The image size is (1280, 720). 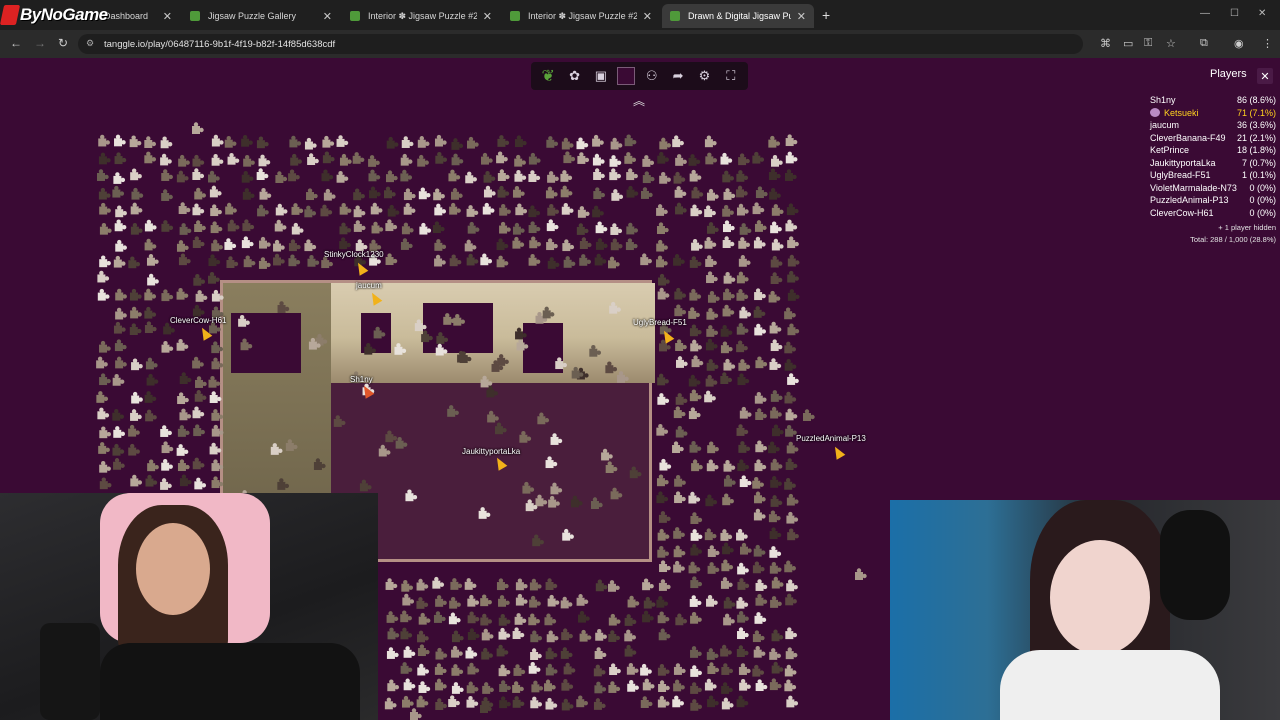 I want to click on translate-icon: ⌘, so click(x=1105, y=43).